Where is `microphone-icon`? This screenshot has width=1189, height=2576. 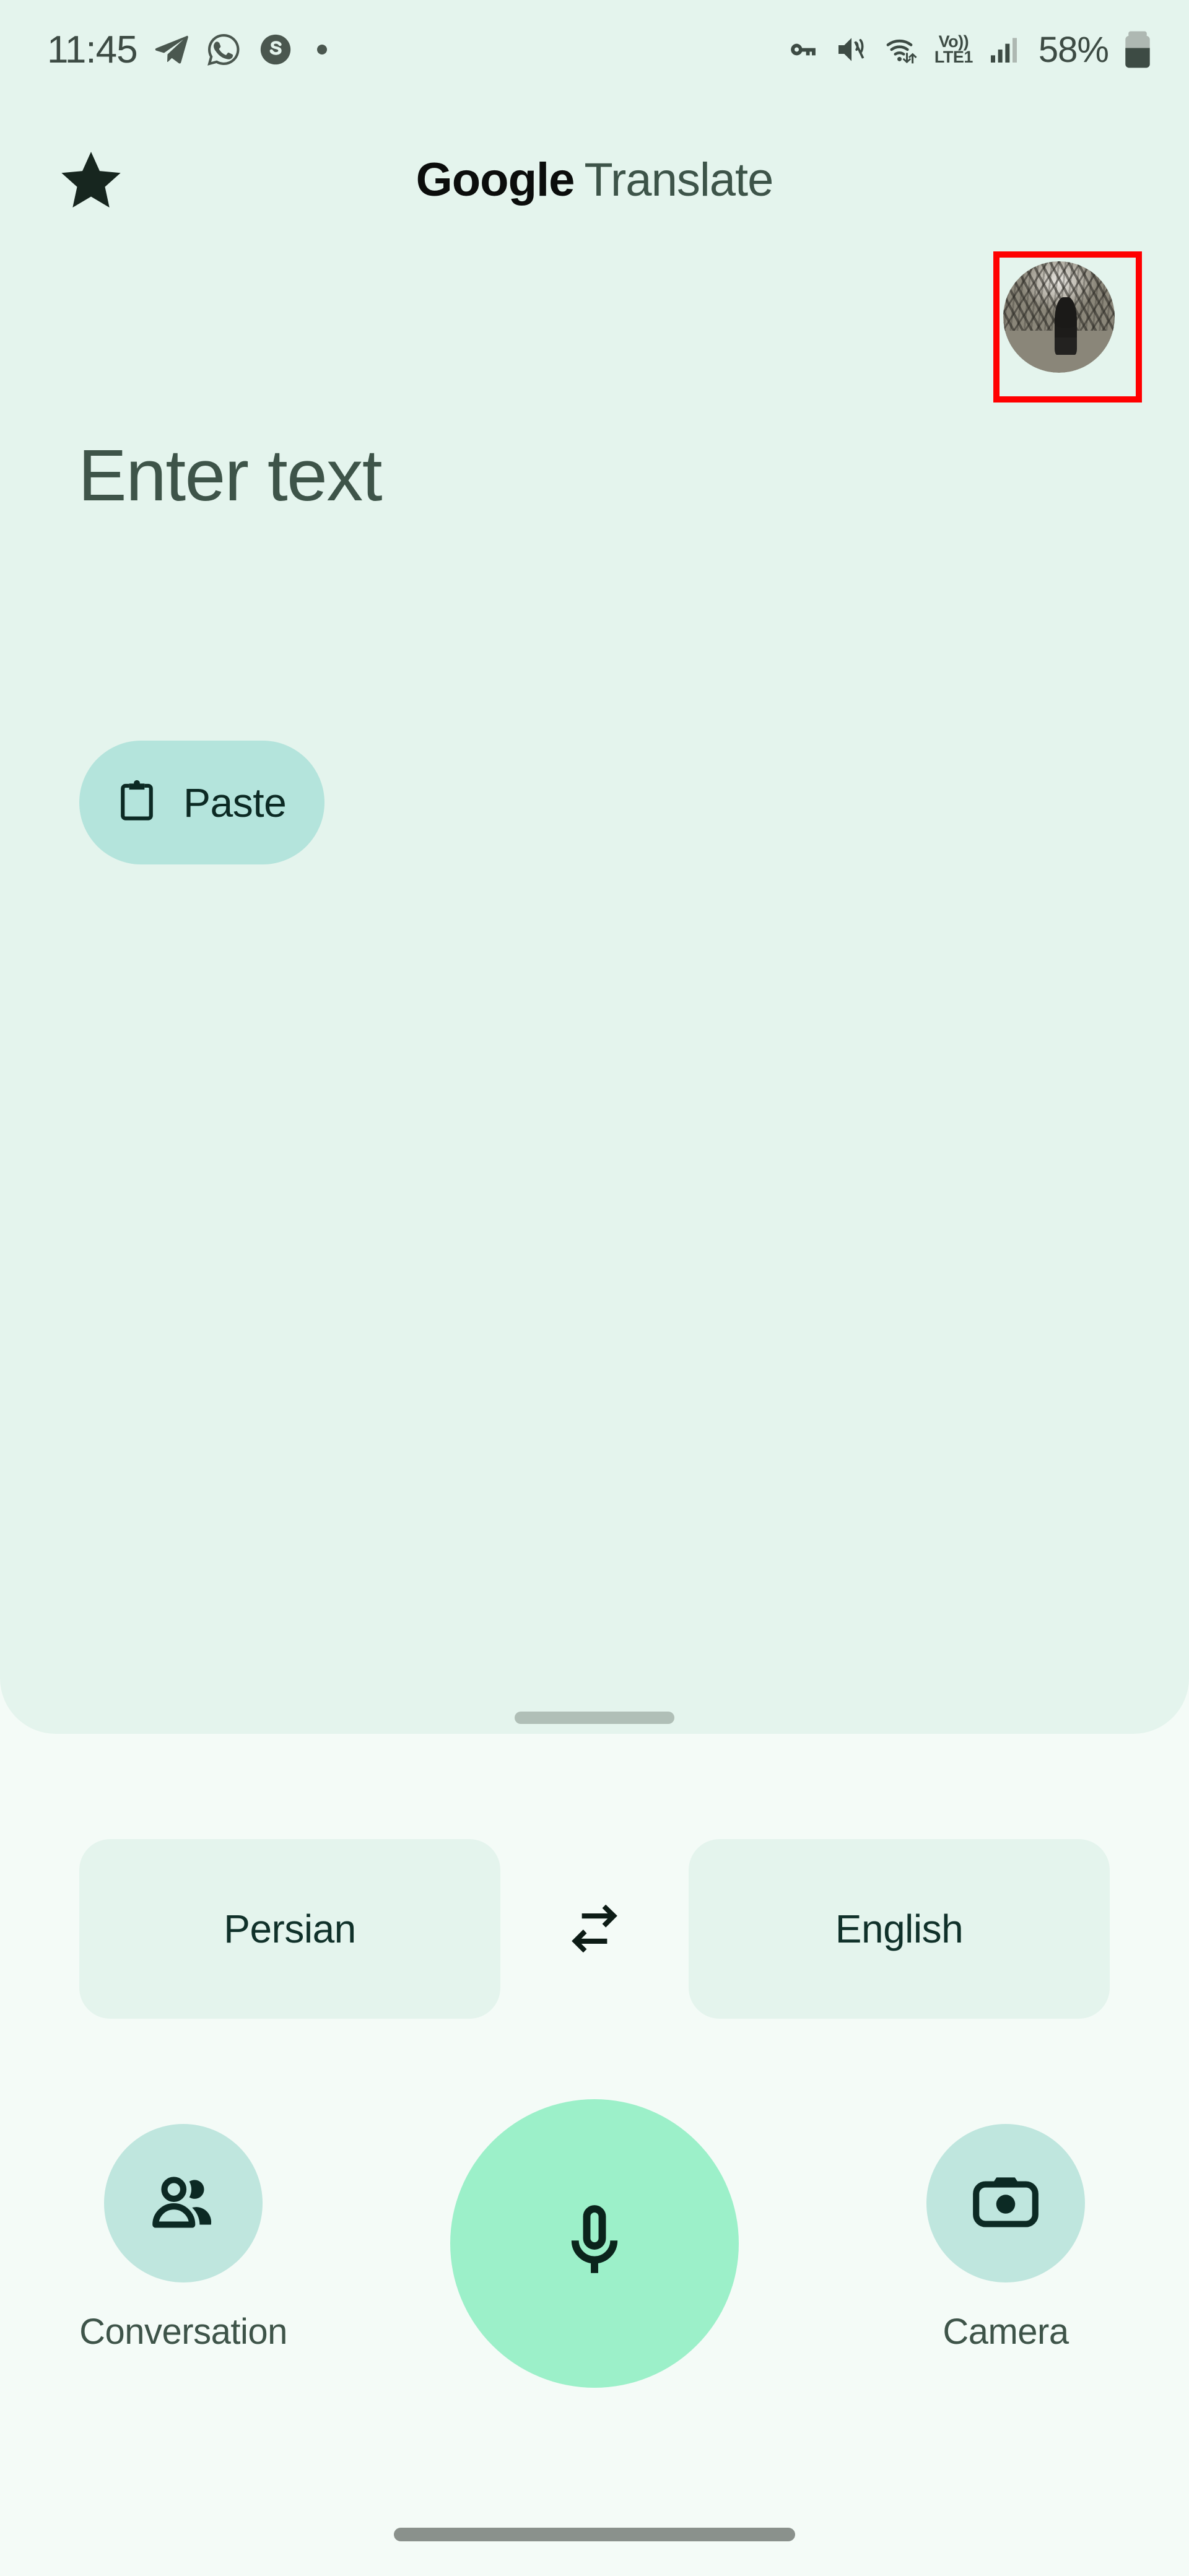
microphone-icon is located at coordinates (594, 2243).